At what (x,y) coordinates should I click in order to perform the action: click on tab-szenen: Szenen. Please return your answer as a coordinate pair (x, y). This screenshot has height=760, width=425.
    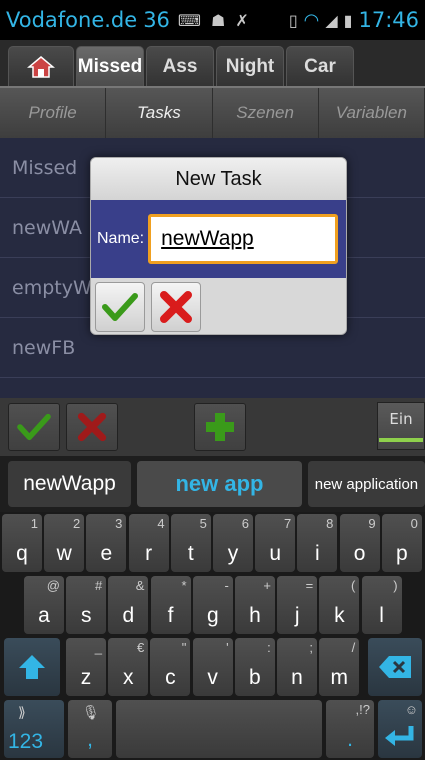
    Looking at the image, I should click on (266, 113).